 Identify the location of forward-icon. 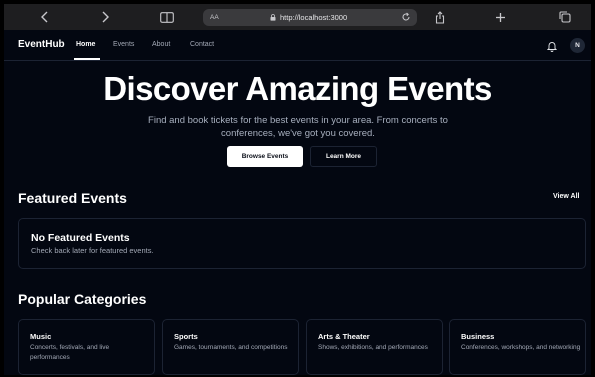
(105, 17).